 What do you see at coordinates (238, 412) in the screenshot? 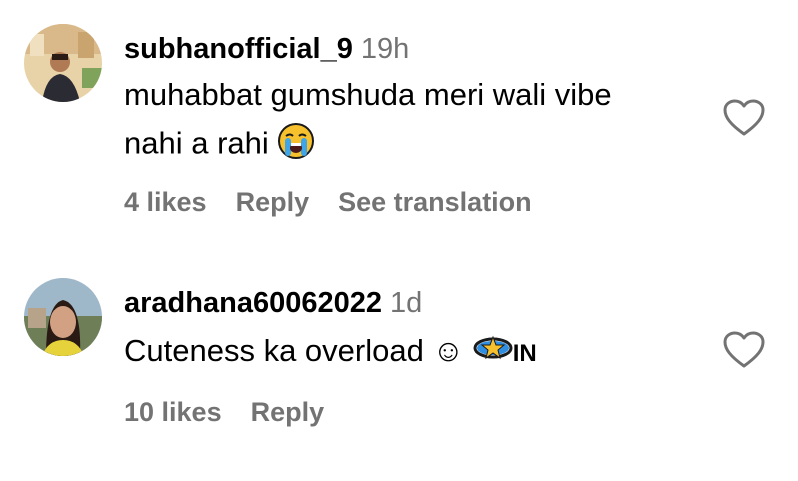
I see `comment-actions: 10 likes Reply` at bounding box center [238, 412].